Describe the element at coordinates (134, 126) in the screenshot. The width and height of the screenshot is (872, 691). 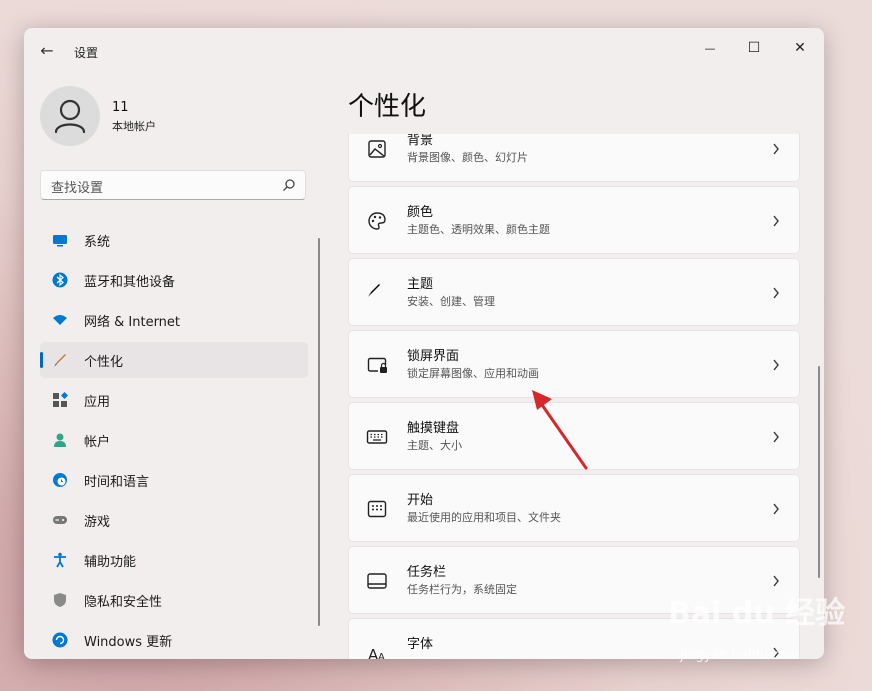
I see `account-type: 本地帐户` at that location.